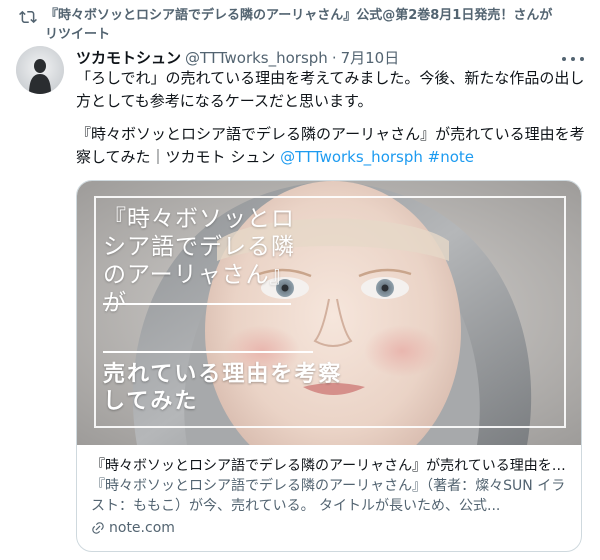  What do you see at coordinates (573, 59) in the screenshot?
I see `more-icon` at bounding box center [573, 59].